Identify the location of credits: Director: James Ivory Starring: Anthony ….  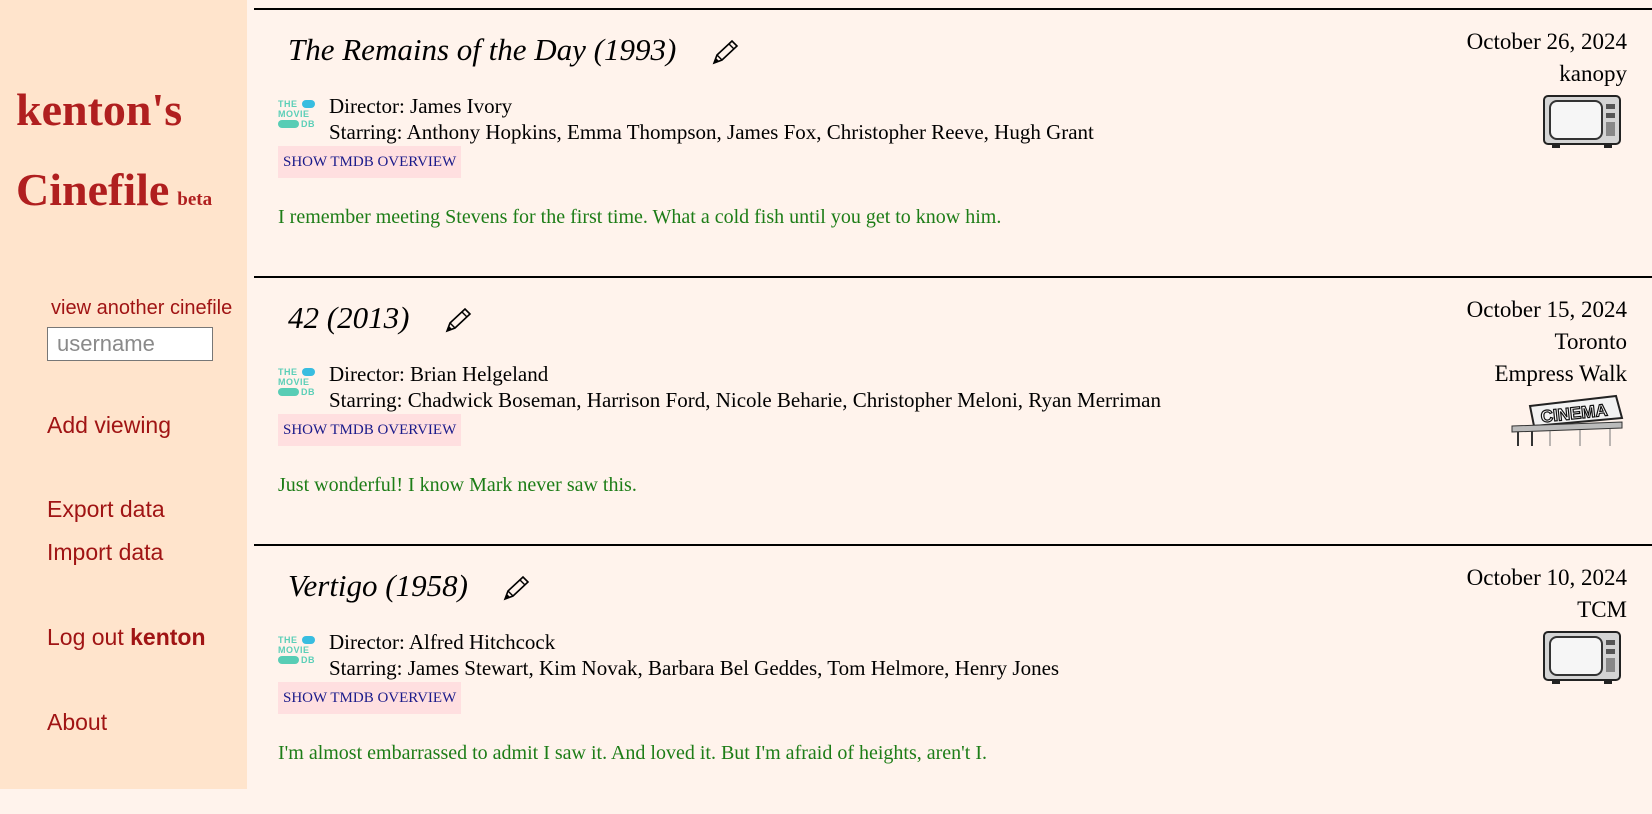
(711, 119).